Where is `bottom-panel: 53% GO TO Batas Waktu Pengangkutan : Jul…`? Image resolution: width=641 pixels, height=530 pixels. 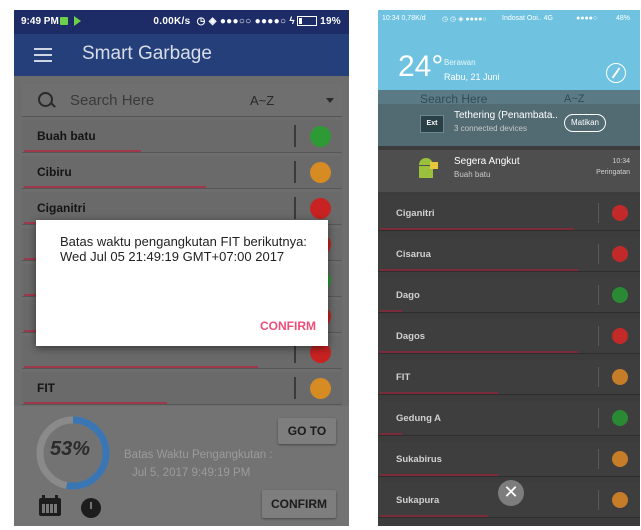 bottom-panel: 53% GO TO Batas Waktu Pengangkutan : Jul… is located at coordinates (181, 466).